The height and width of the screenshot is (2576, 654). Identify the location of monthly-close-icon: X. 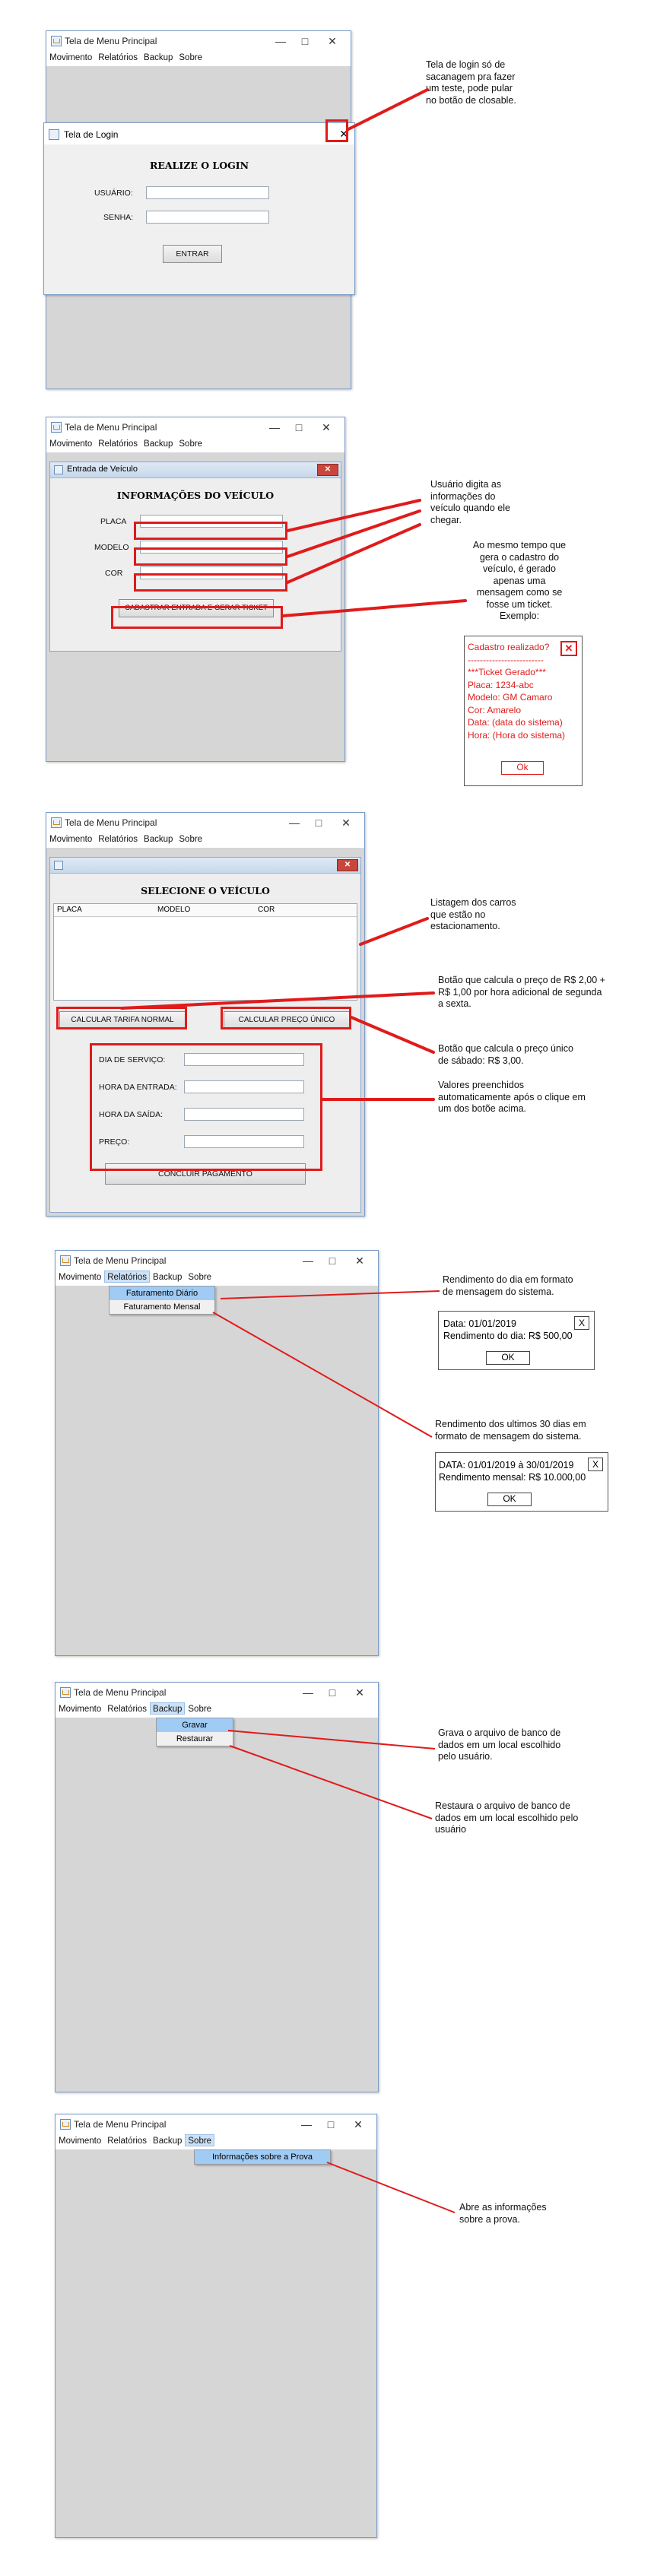
(595, 1465).